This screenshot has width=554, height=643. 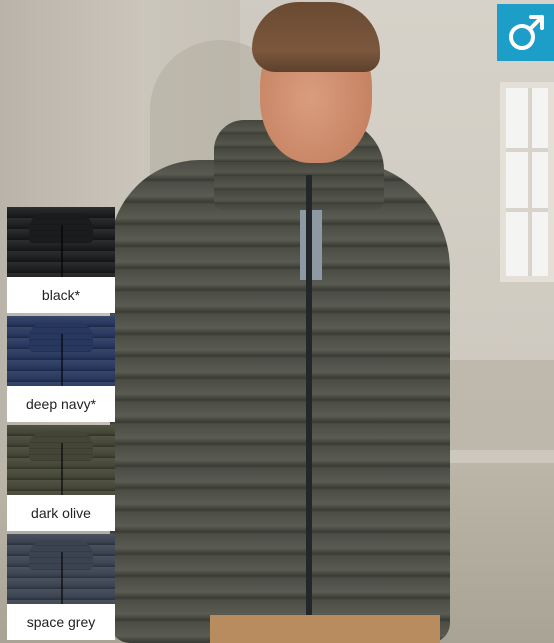 What do you see at coordinates (61, 622) in the screenshot?
I see `swatch-label: space grey` at bounding box center [61, 622].